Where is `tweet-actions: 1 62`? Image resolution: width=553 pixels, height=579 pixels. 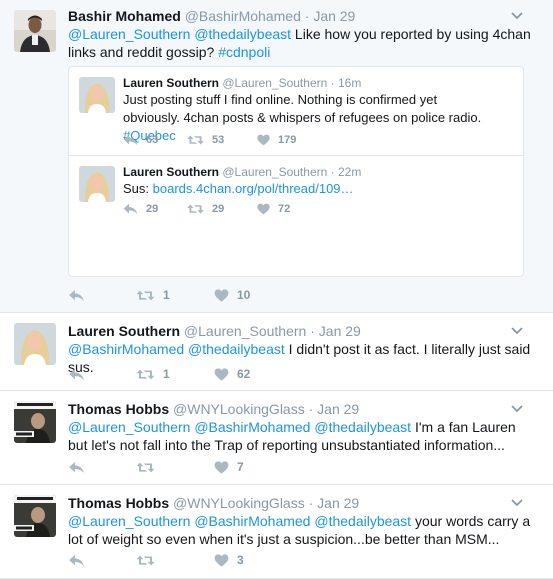 tweet-actions: 1 62 is located at coordinates (159, 374).